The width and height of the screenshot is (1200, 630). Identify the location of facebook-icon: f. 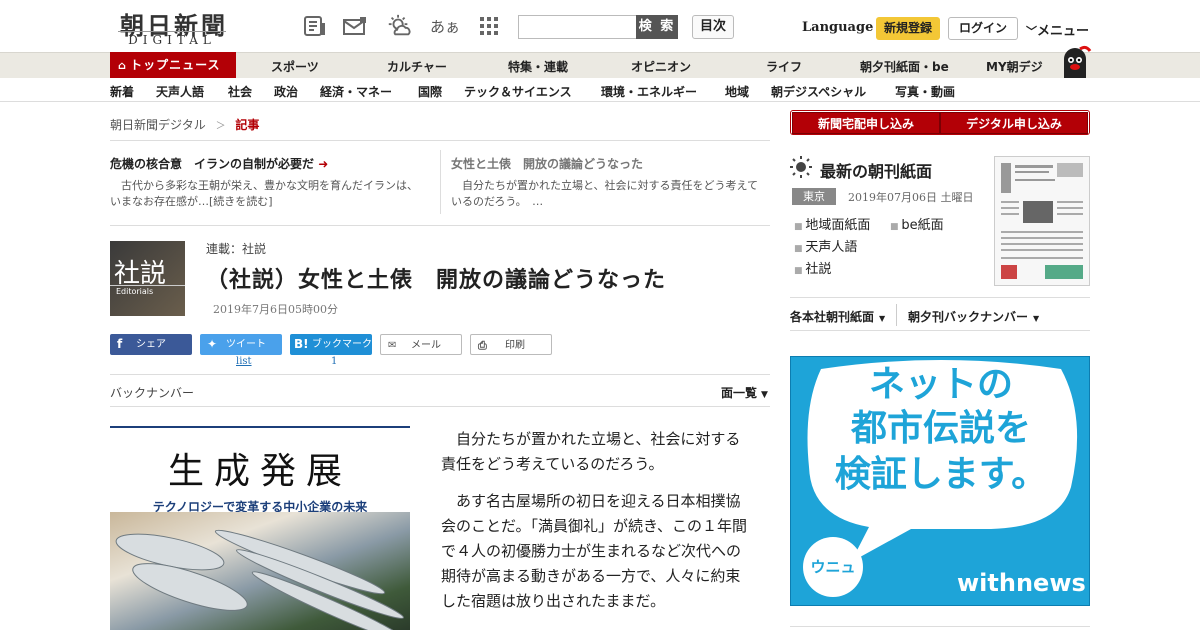
(120, 344).